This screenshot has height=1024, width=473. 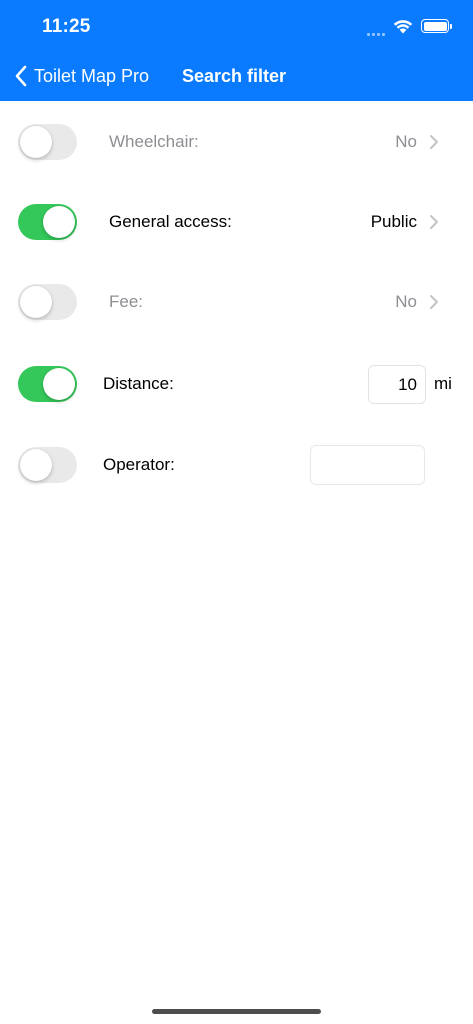 I want to click on operator-label: Operator:, so click(x=139, y=464).